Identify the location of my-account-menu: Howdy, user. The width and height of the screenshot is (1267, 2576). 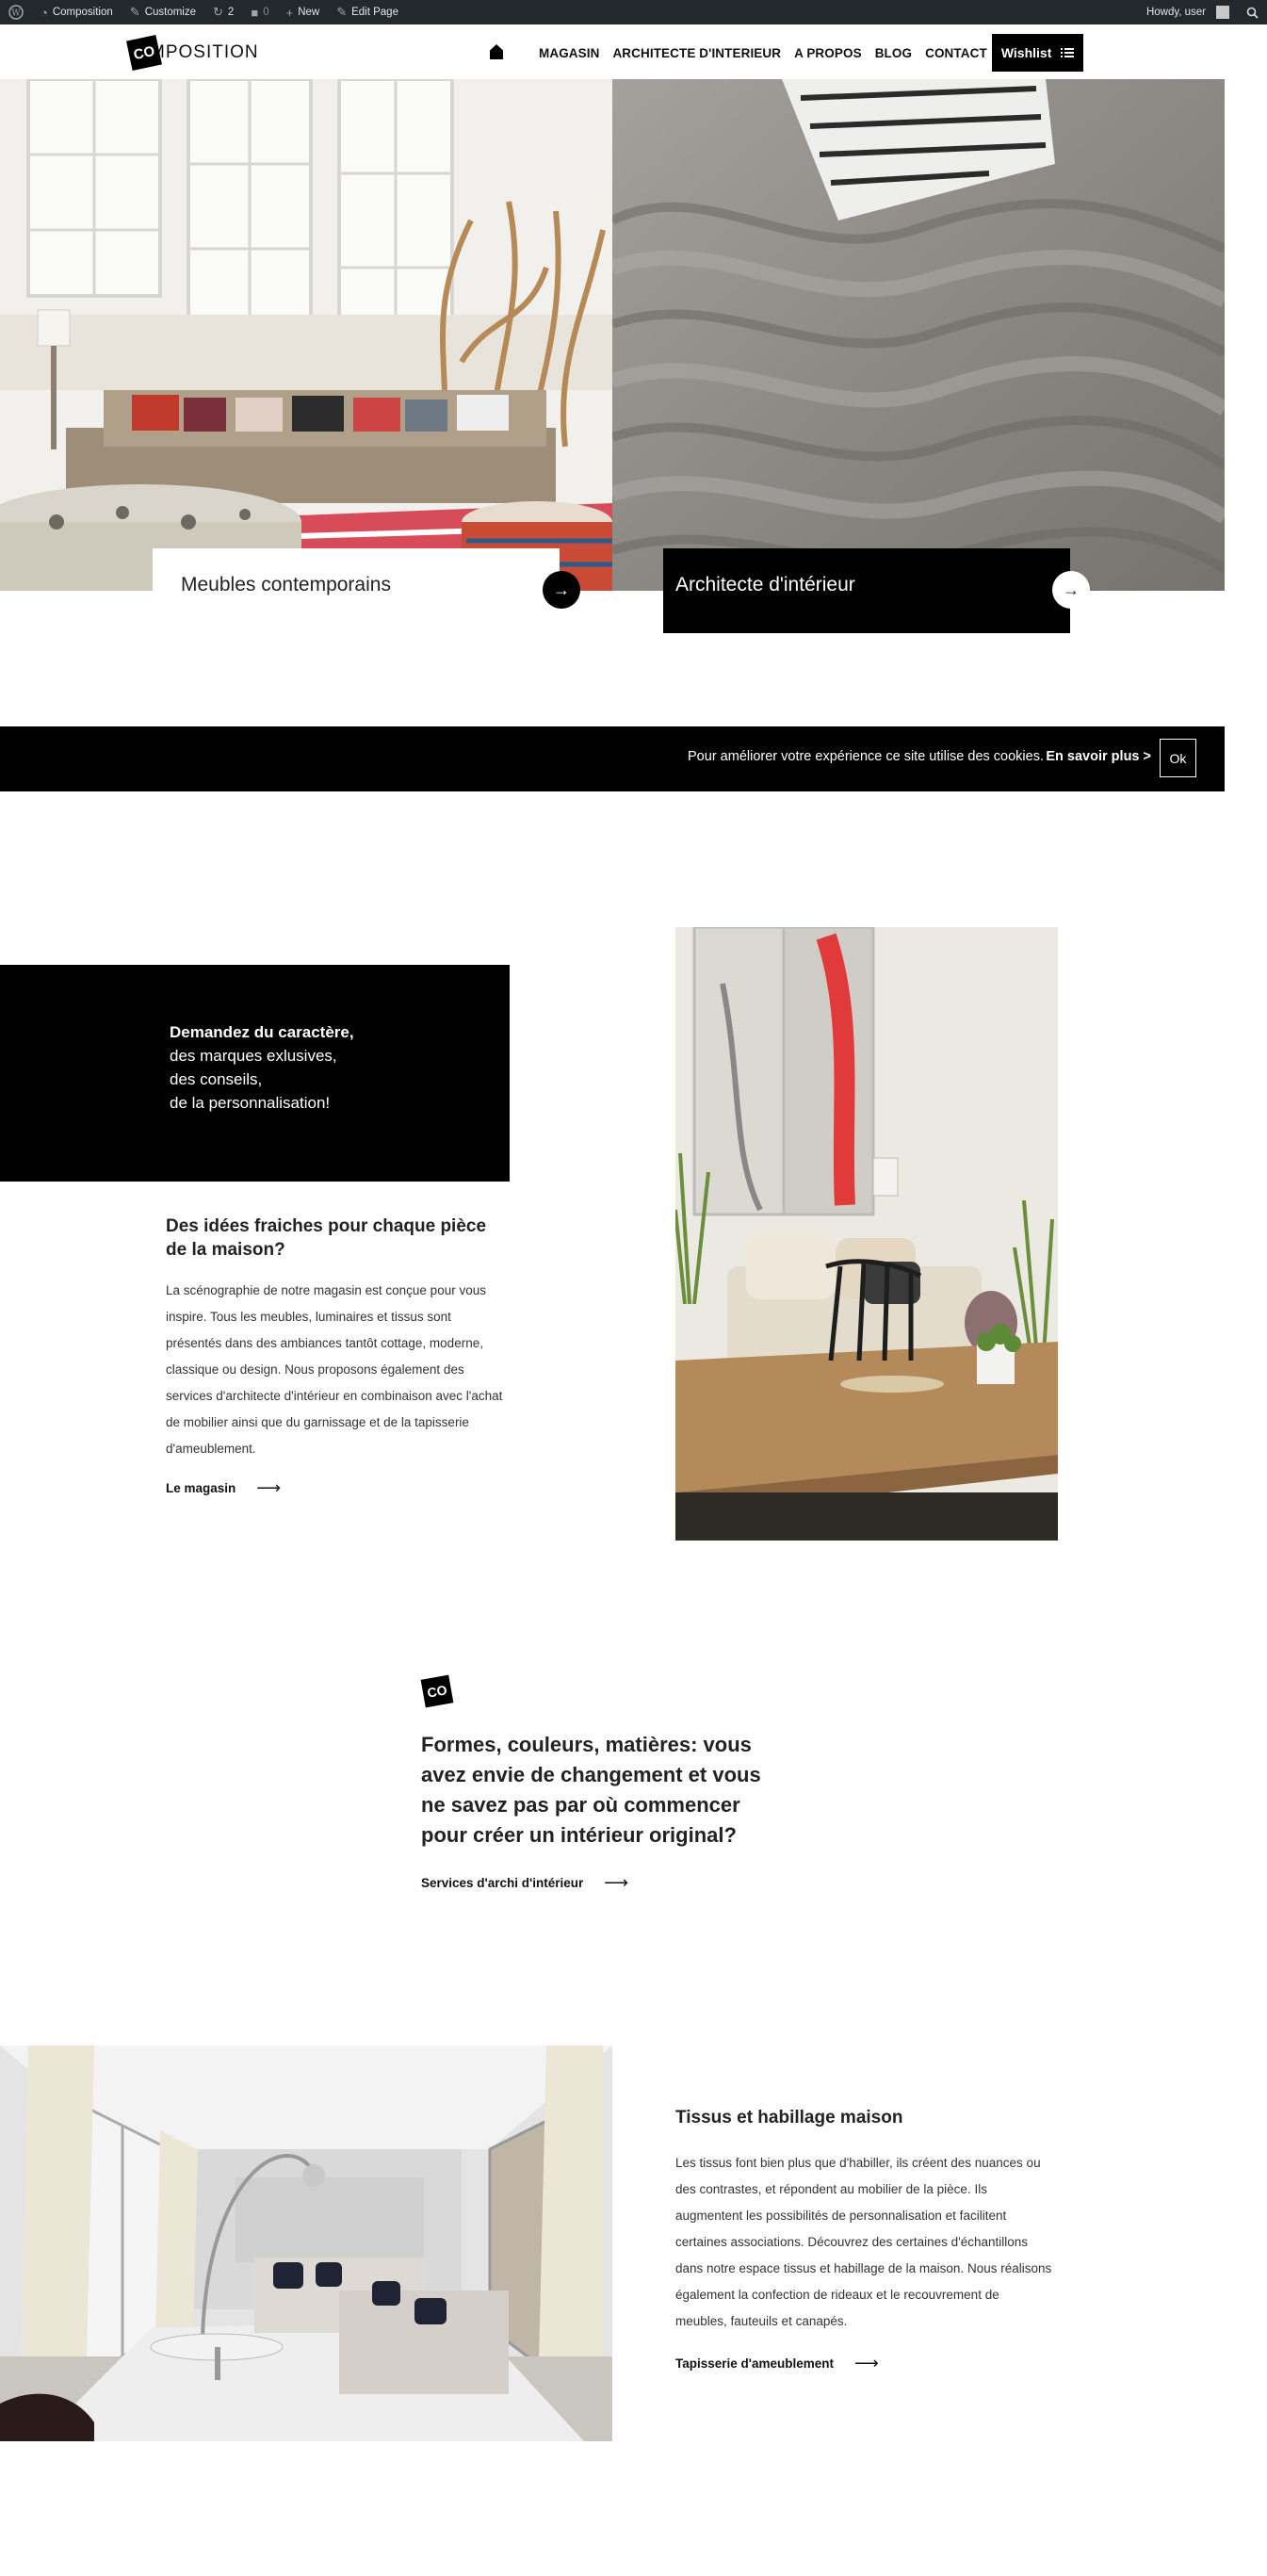
(1188, 12).